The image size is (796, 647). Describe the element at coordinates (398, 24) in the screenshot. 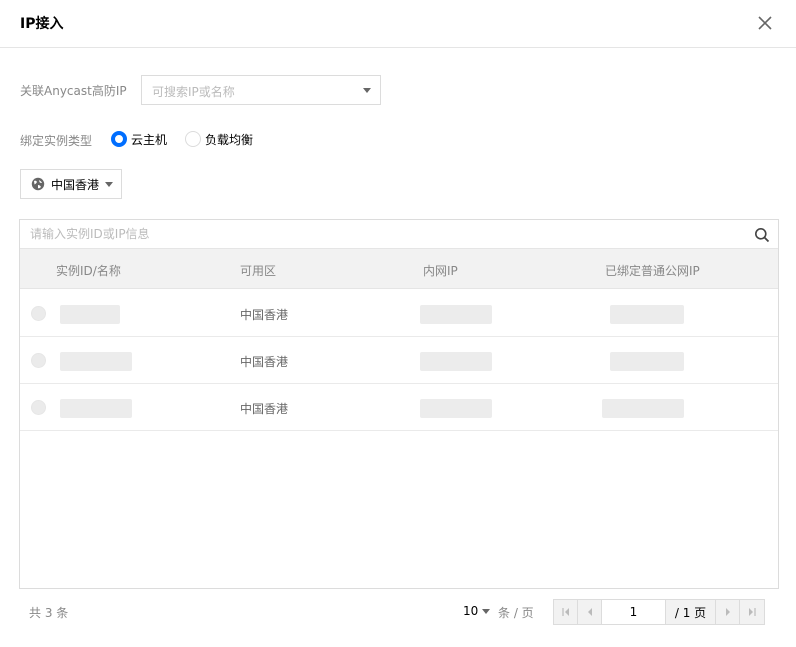

I see `dialog-header: IP接入` at that location.